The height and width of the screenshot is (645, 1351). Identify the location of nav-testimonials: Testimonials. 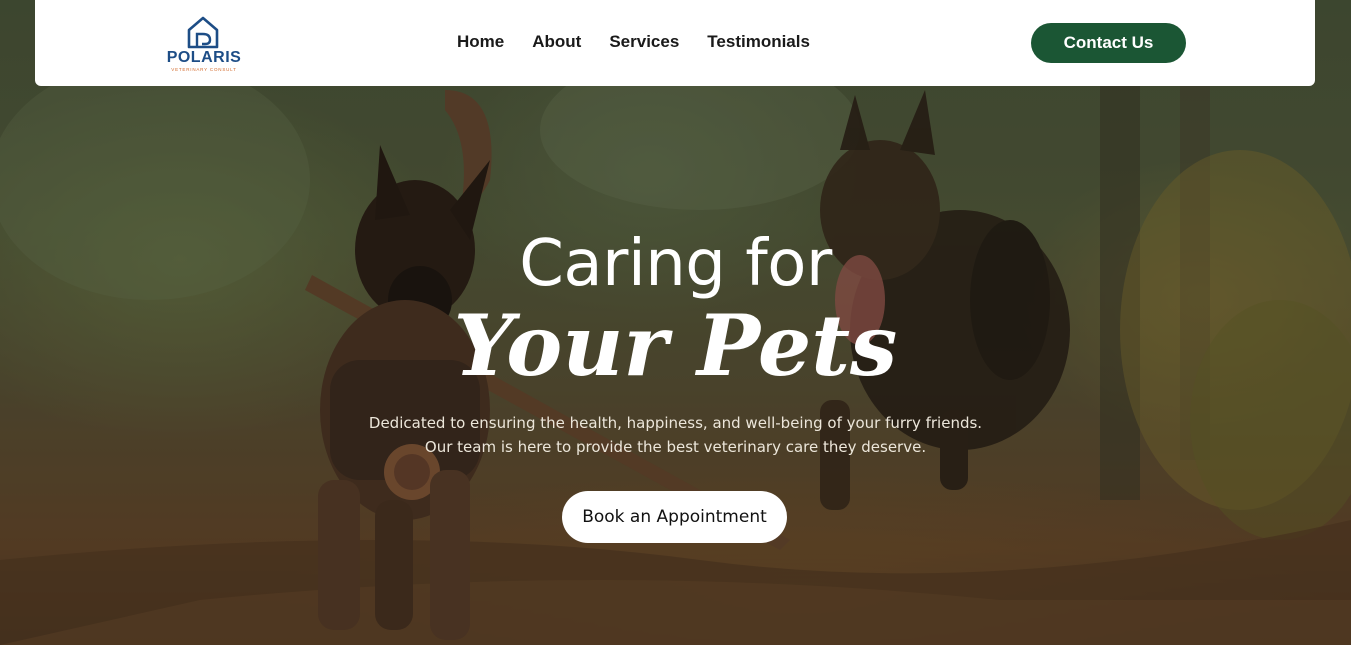
(758, 42).